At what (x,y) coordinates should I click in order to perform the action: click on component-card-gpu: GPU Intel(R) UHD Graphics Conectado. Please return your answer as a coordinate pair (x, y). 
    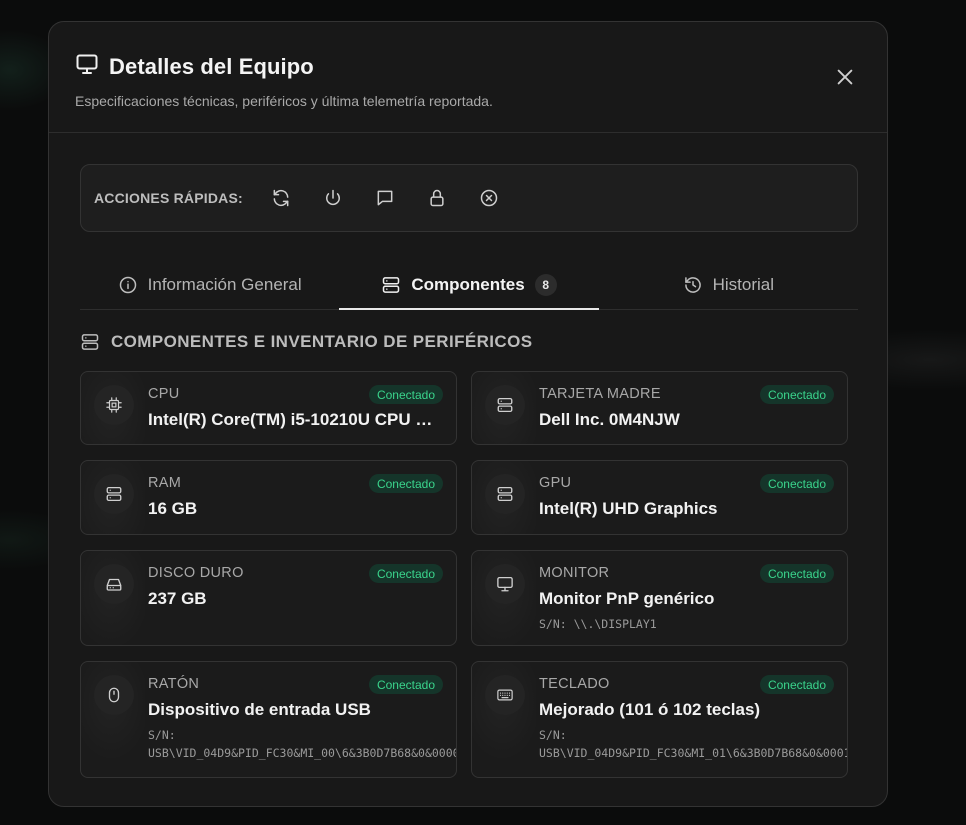
    Looking at the image, I should click on (659, 497).